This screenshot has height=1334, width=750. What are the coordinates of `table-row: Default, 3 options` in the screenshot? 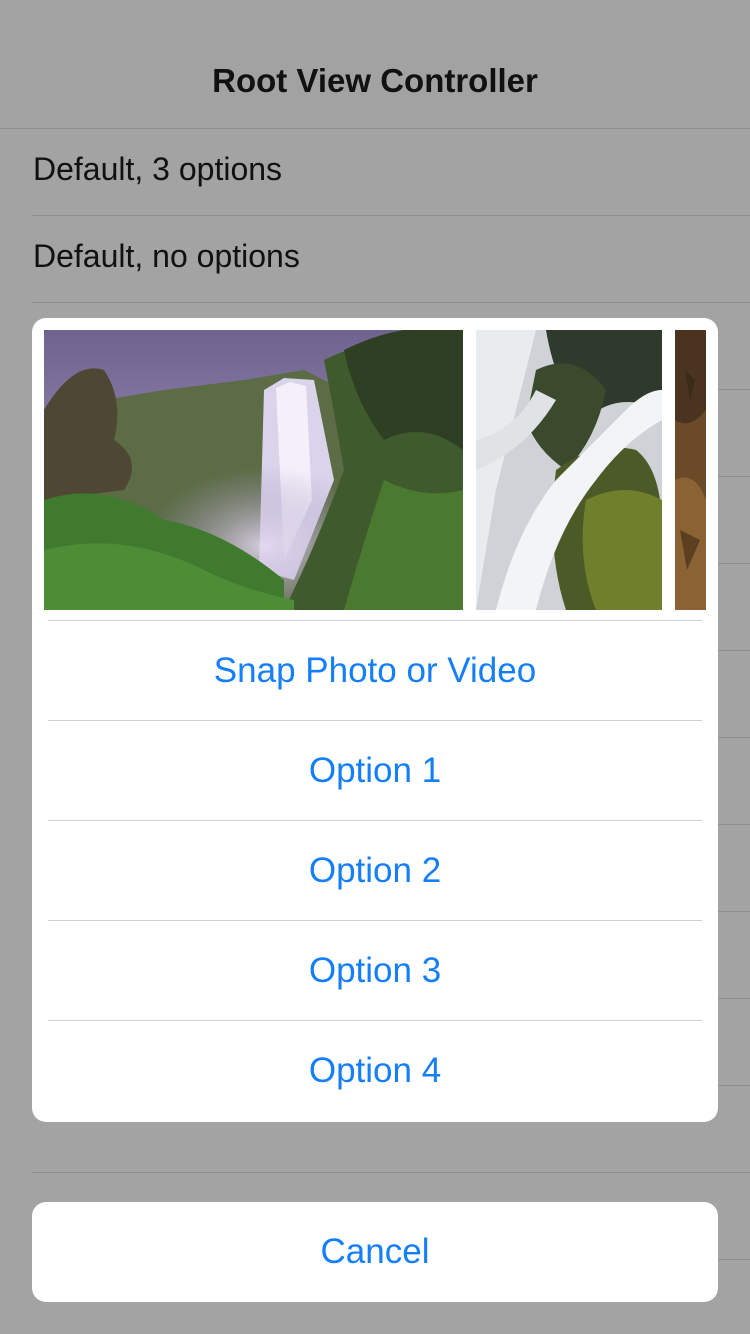 It's located at (375, 172).